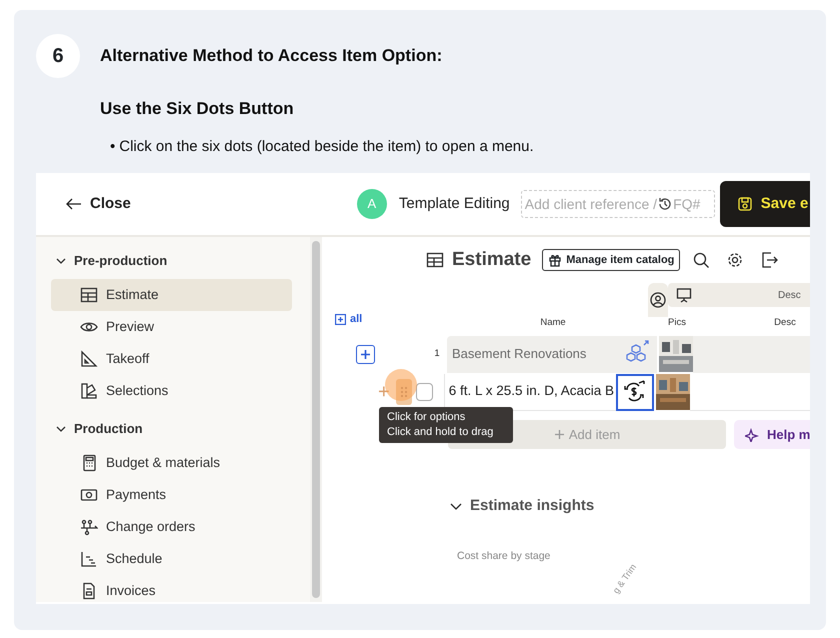 The image size is (840, 638). Describe the element at coordinates (121, 261) in the screenshot. I see `section-heading: Pre-production` at that location.